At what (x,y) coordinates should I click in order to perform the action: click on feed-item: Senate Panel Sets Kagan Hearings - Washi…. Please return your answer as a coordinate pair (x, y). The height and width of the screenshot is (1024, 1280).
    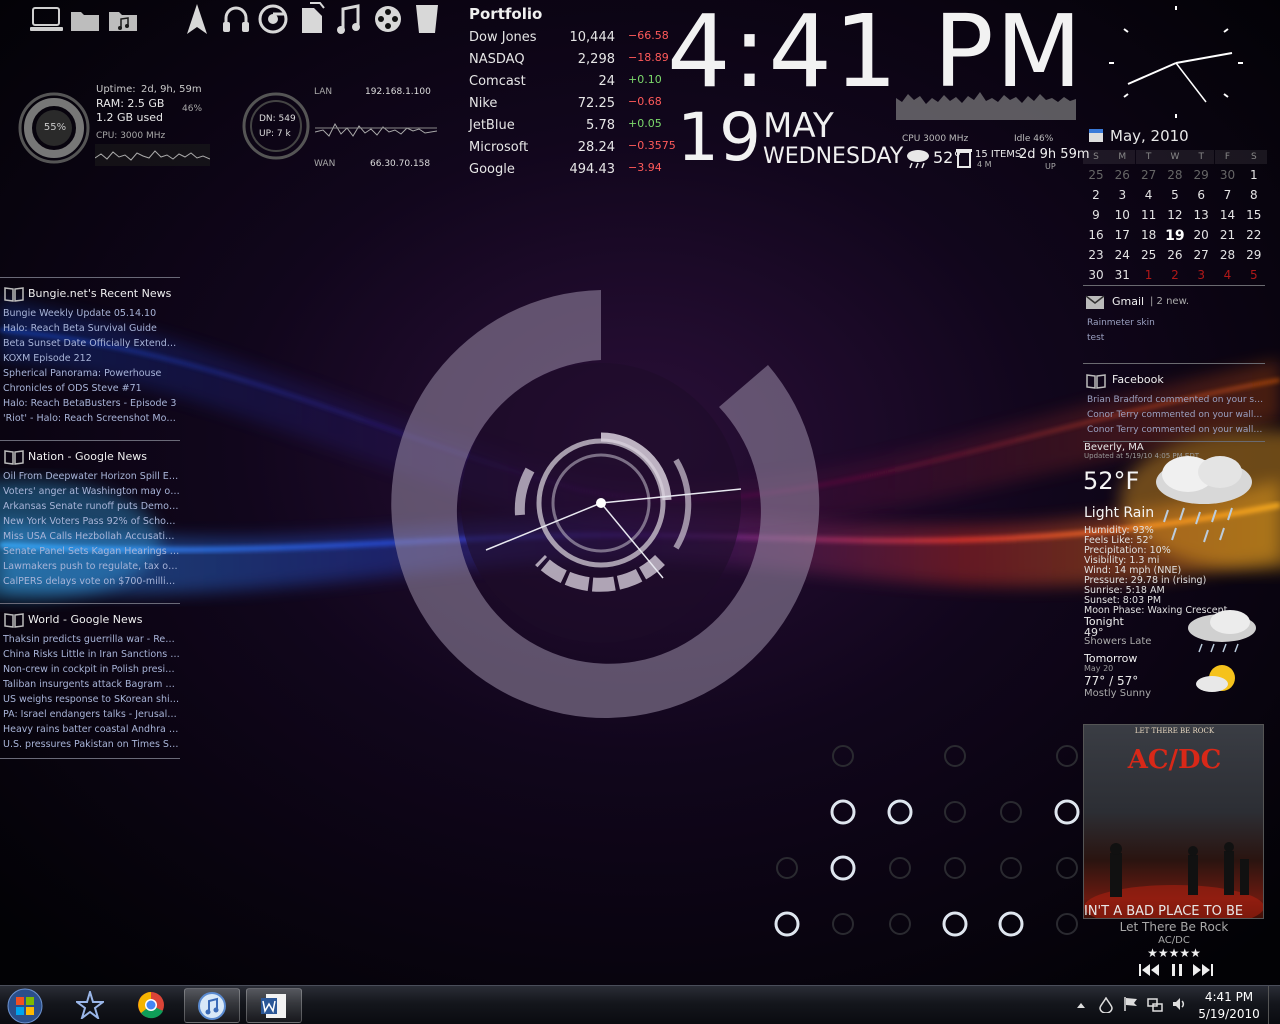
    Looking at the image, I should click on (91, 551).